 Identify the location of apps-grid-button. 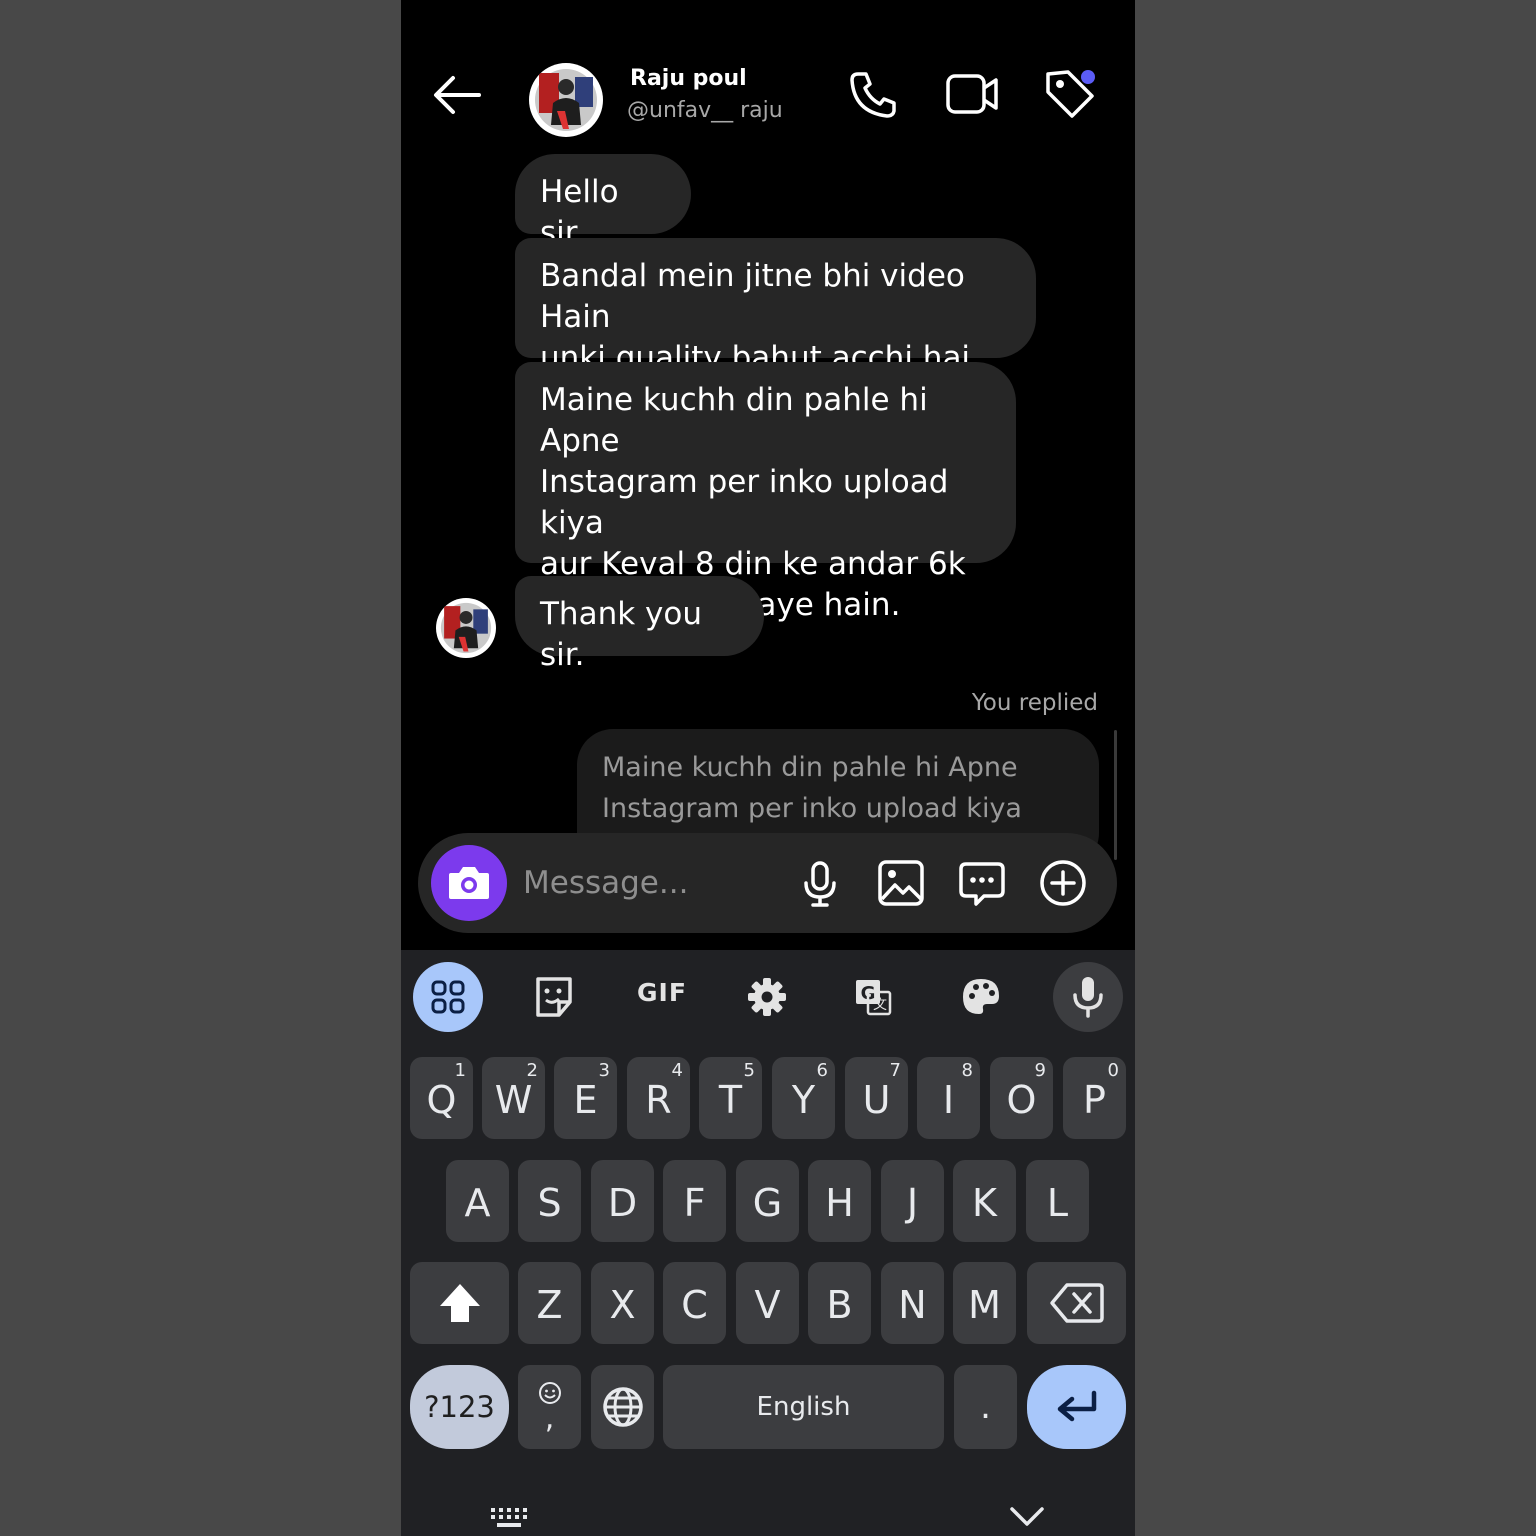
(448, 997).